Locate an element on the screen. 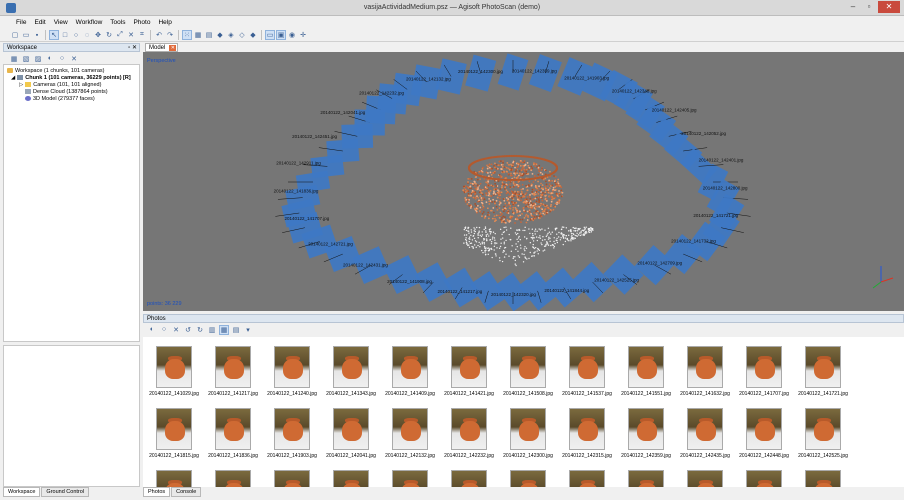 This screenshot has height=500, width=904. mesh-icon: ▤ is located at coordinates (209, 35).